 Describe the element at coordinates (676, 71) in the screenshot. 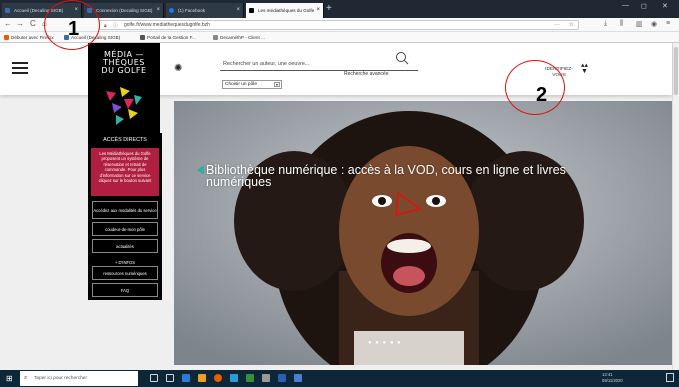

I see `scrollbar-thumb` at that location.